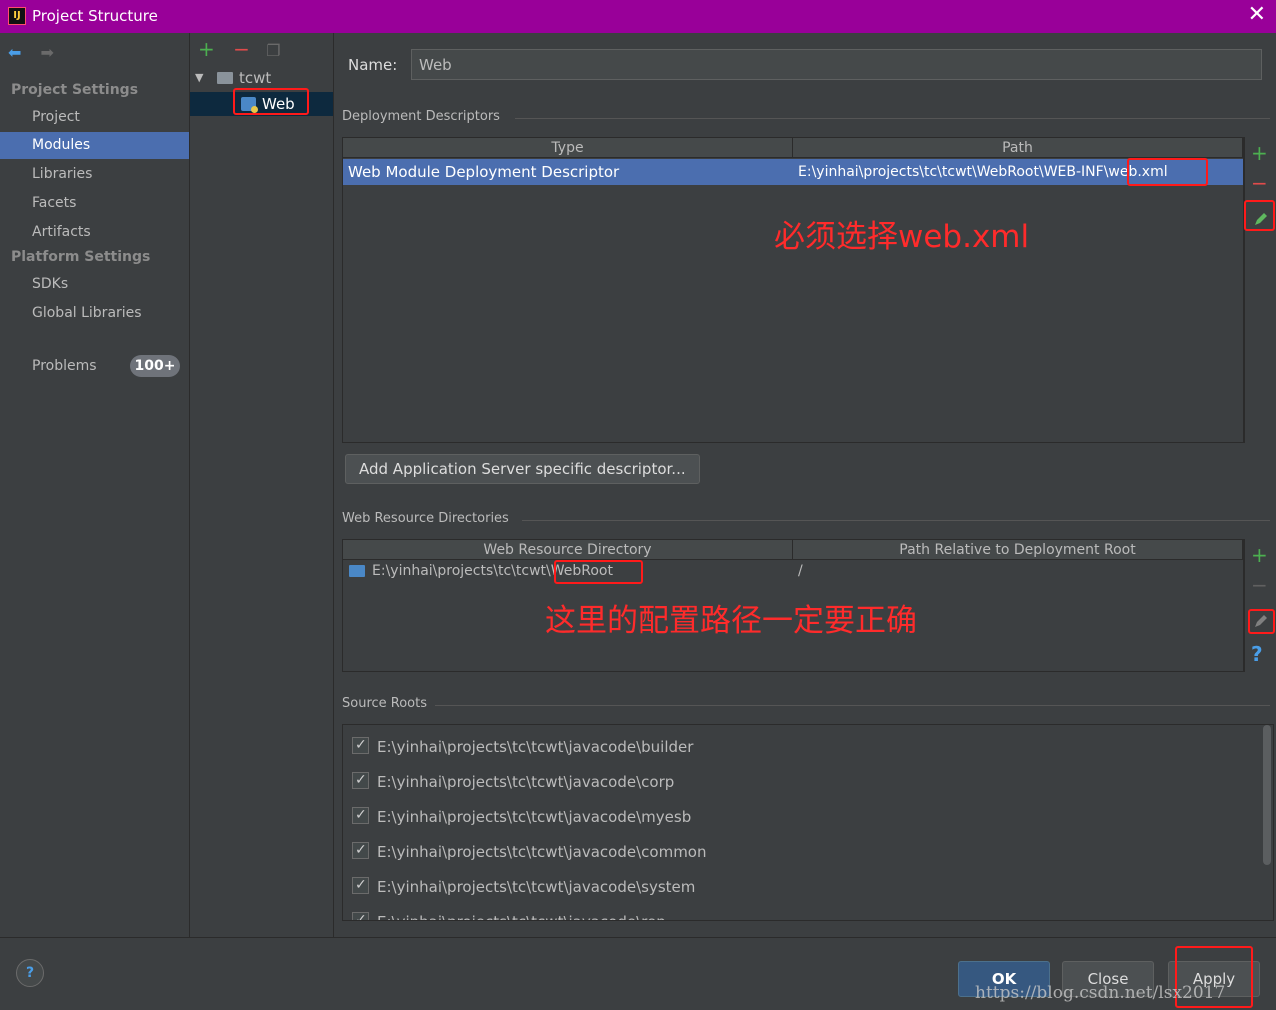  Describe the element at coordinates (793, 571) in the screenshot. I see `table-row: E:\yinhai\projects\tc\tcwt\WebRoot /` at that location.